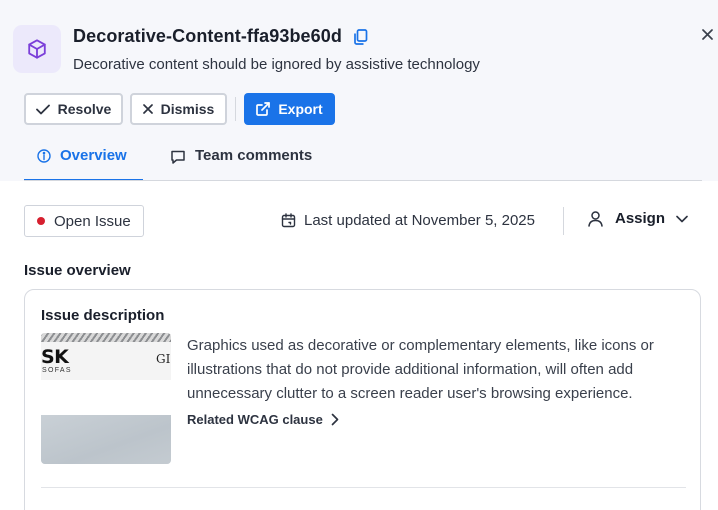  Describe the element at coordinates (163, 359) in the screenshot. I see `thumbnail-side-text: GI` at that location.